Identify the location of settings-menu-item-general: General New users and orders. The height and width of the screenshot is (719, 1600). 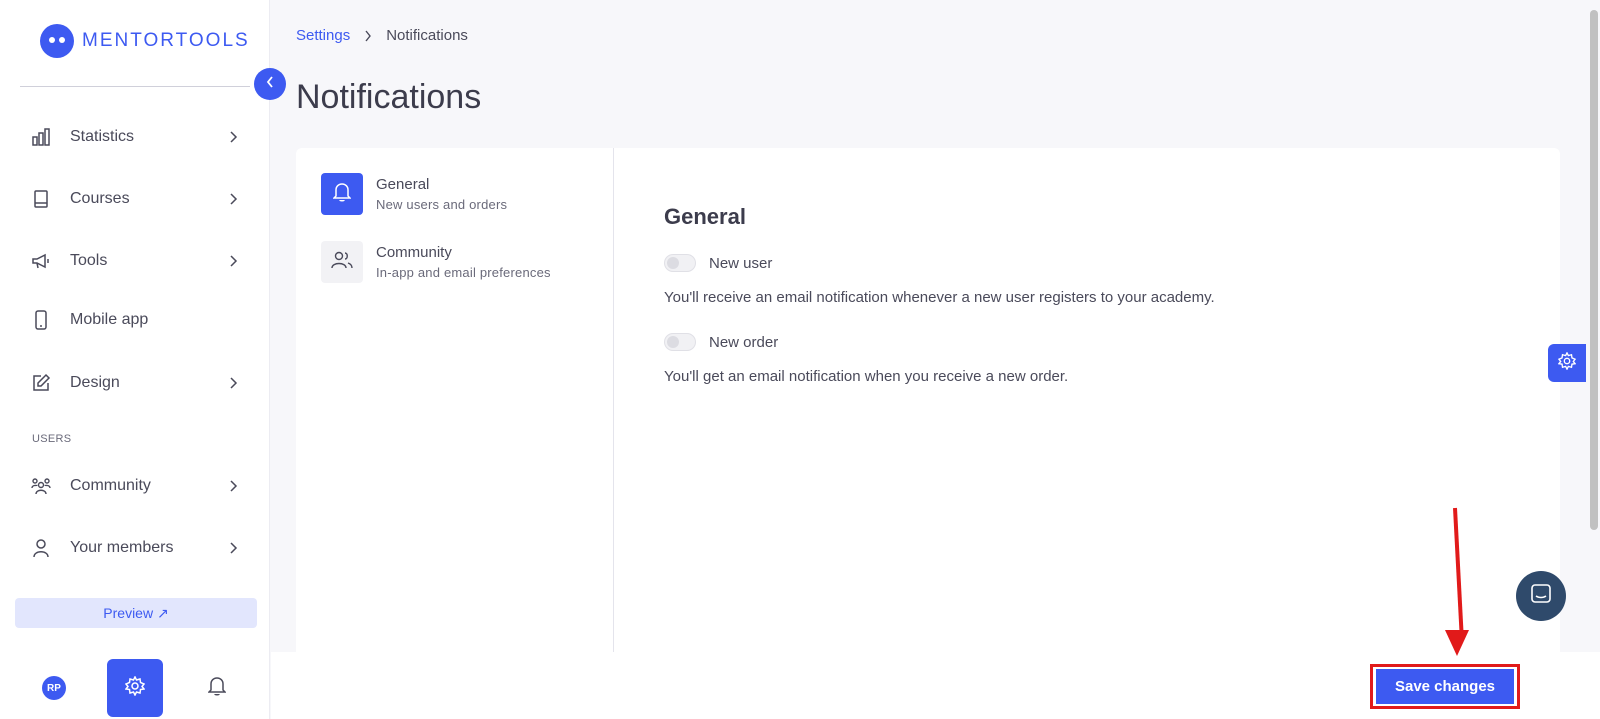
(466, 194).